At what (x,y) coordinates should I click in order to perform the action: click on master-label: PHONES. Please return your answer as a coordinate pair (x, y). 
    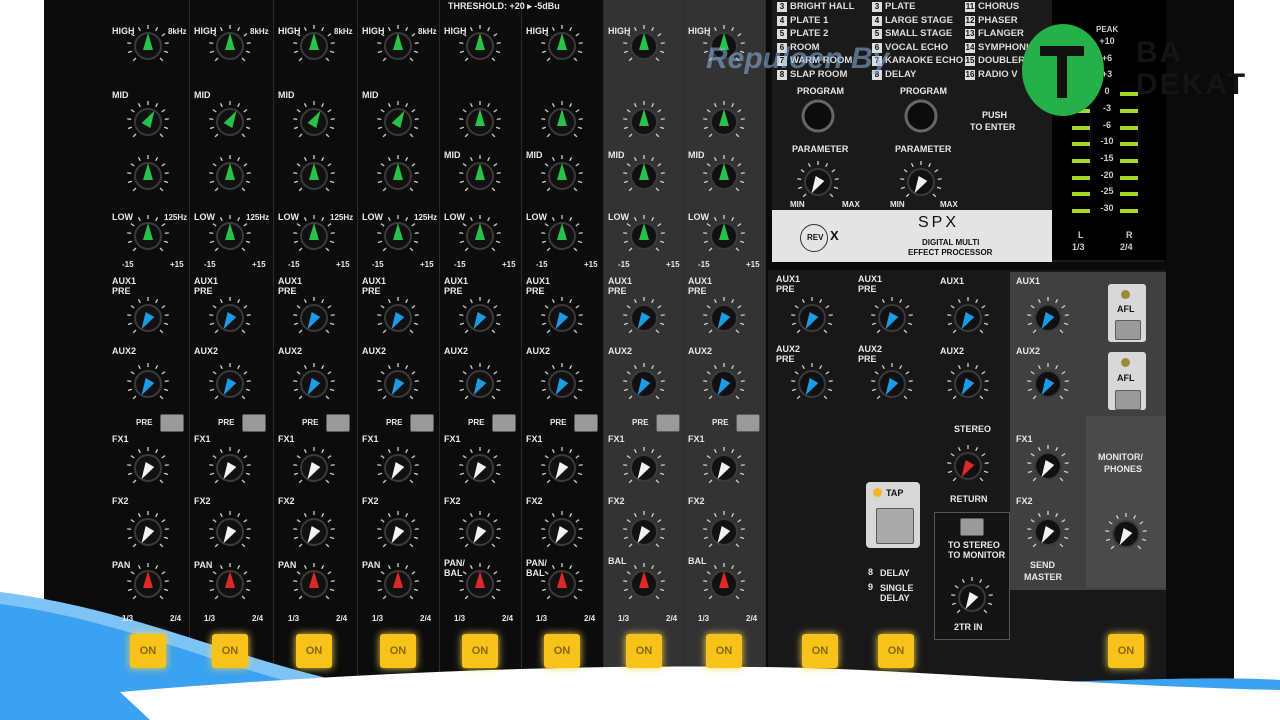
    Looking at the image, I should click on (1123, 469).